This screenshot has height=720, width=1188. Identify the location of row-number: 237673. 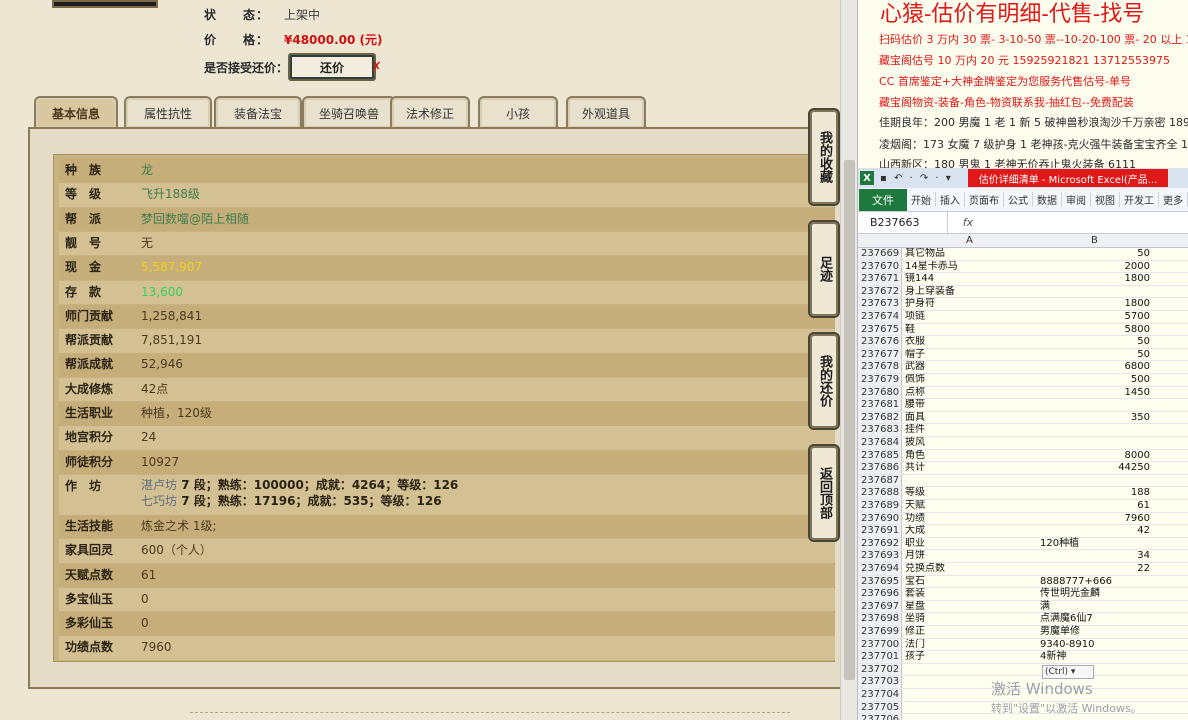
(880, 304).